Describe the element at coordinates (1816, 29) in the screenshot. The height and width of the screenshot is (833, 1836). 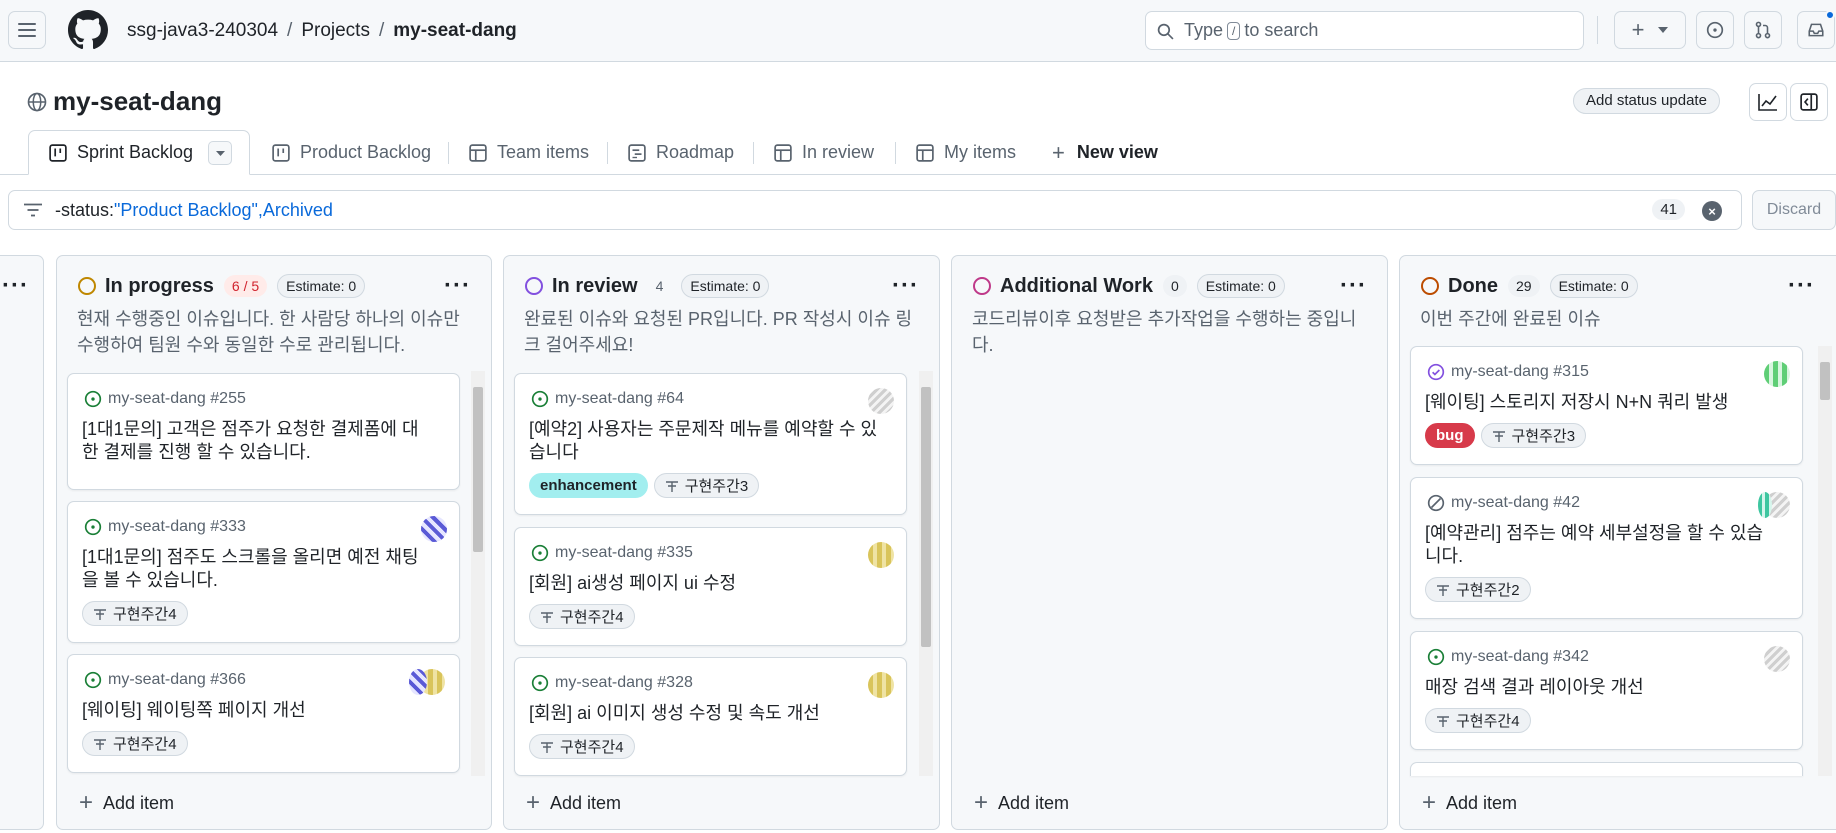
I see `inbox-button` at that location.